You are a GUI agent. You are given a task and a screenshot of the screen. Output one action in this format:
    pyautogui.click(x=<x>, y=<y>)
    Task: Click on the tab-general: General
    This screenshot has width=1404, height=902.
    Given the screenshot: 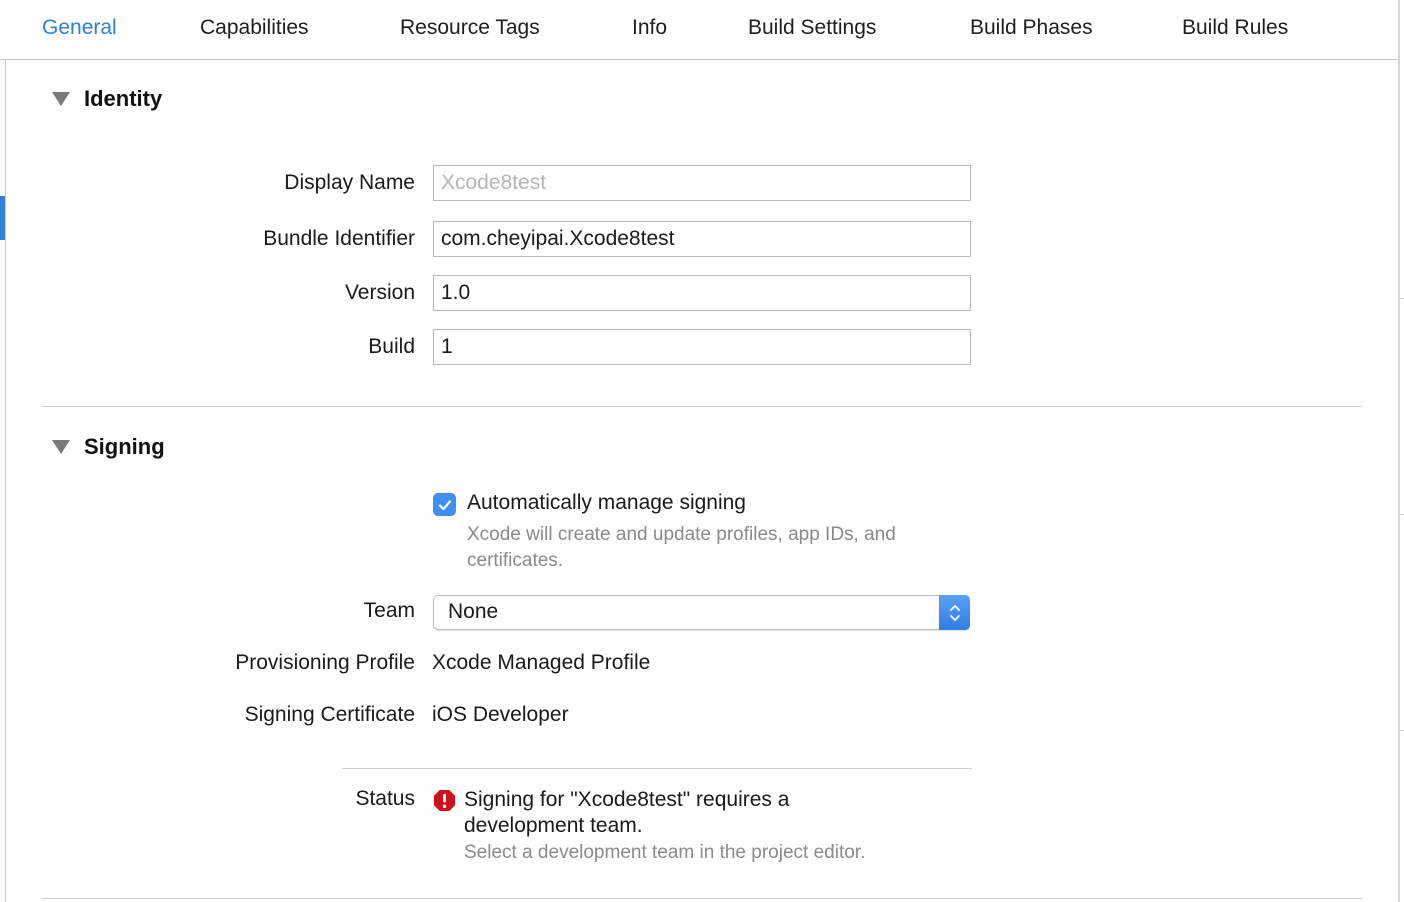 What is the action you would take?
    pyautogui.click(x=79, y=28)
    